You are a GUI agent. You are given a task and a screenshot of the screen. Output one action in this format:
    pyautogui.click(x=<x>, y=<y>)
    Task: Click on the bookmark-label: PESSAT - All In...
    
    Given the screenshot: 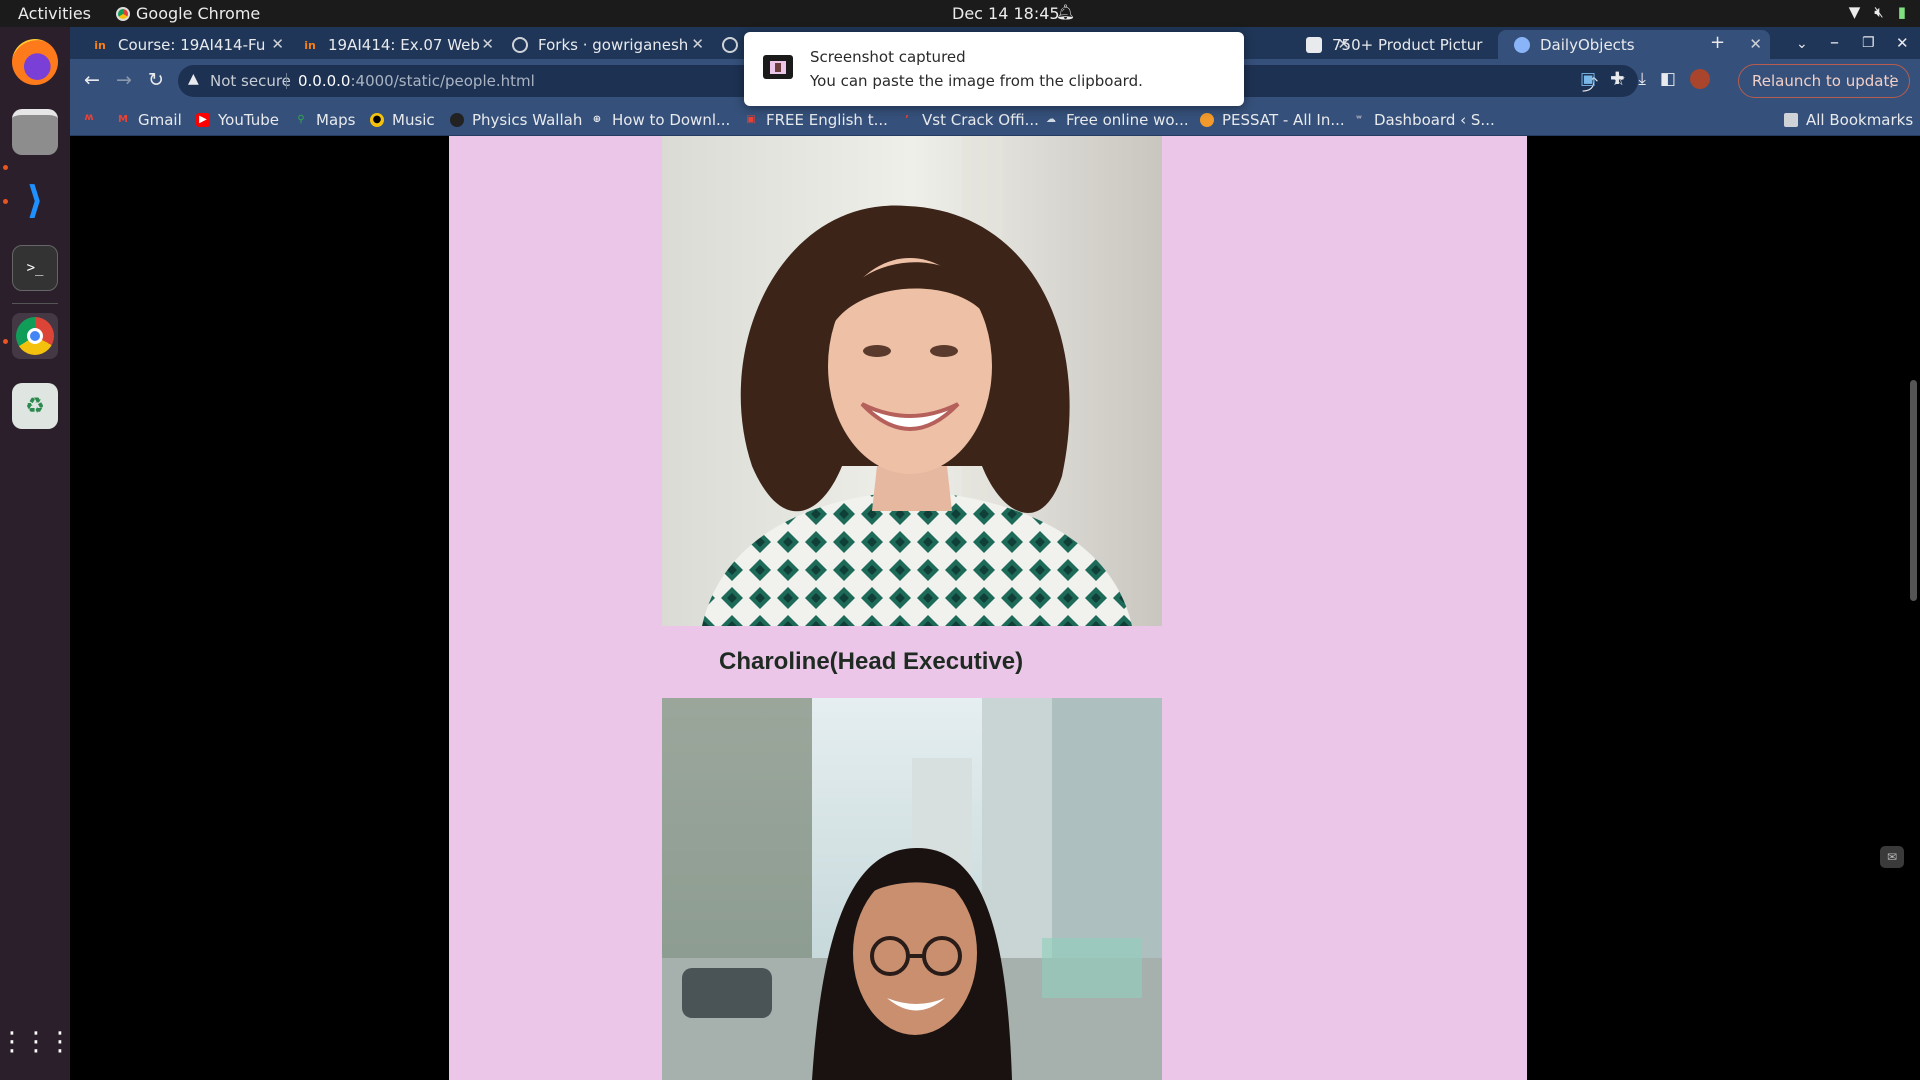 What is the action you would take?
    pyautogui.click(x=1283, y=120)
    